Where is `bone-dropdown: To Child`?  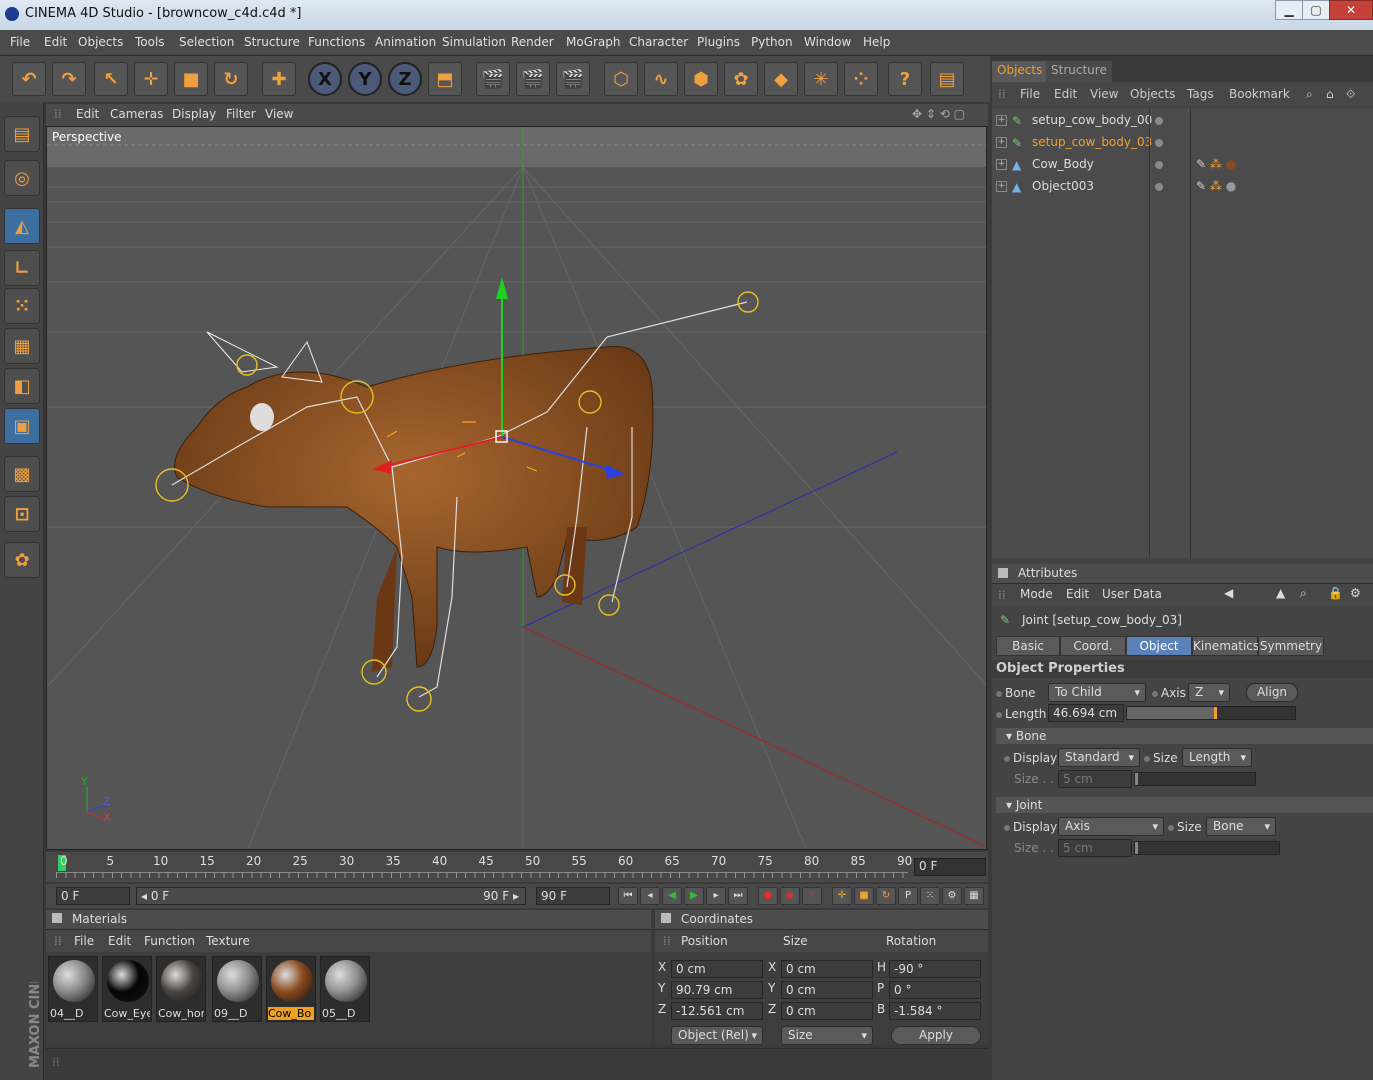
bone-dropdown: To Child is located at coordinates (1097, 692).